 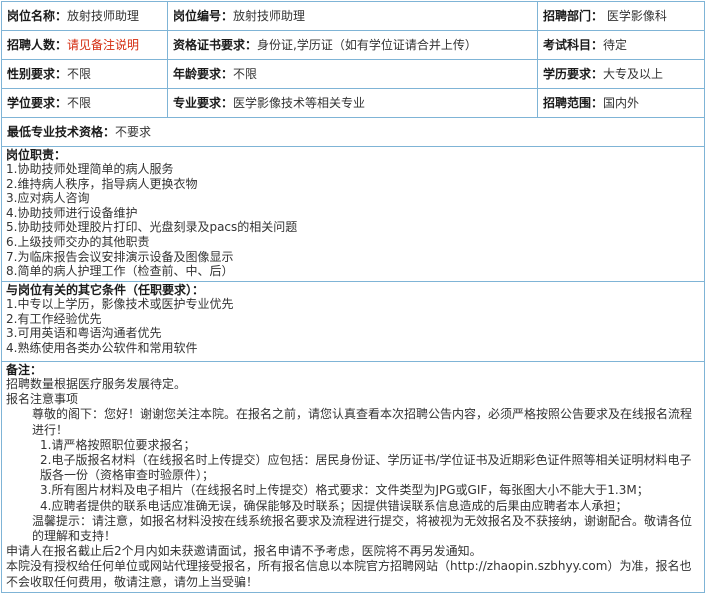 I want to click on age-value: 不限, so click(x=245, y=74).